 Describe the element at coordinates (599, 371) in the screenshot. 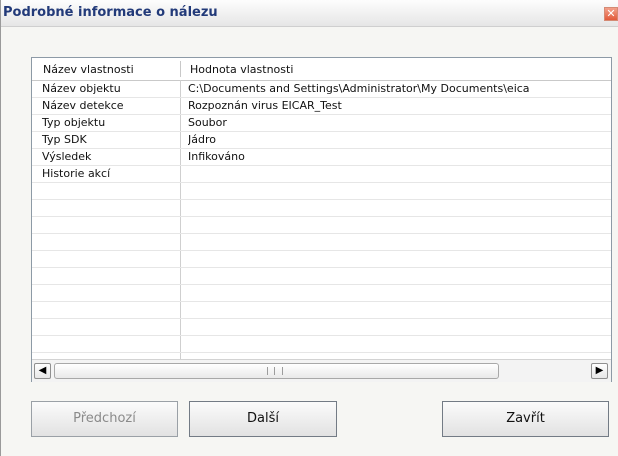

I see `scroll-right-icon: ▶` at that location.